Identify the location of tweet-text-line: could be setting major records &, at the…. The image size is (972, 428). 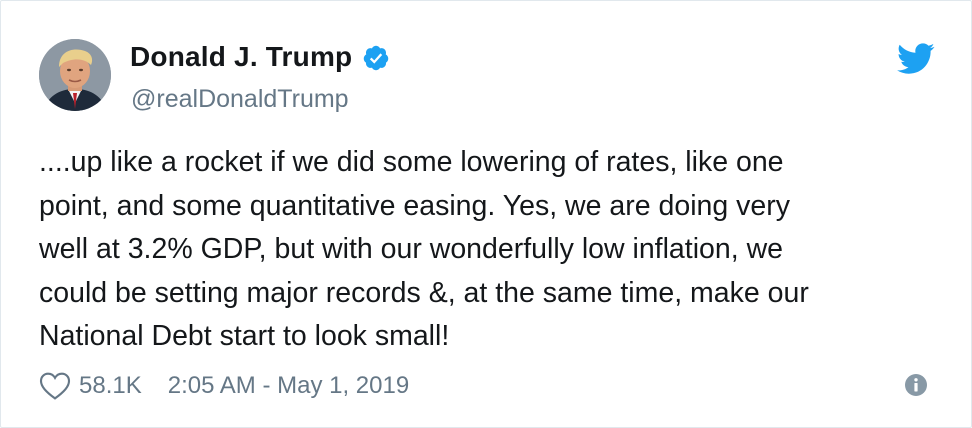
(424, 292).